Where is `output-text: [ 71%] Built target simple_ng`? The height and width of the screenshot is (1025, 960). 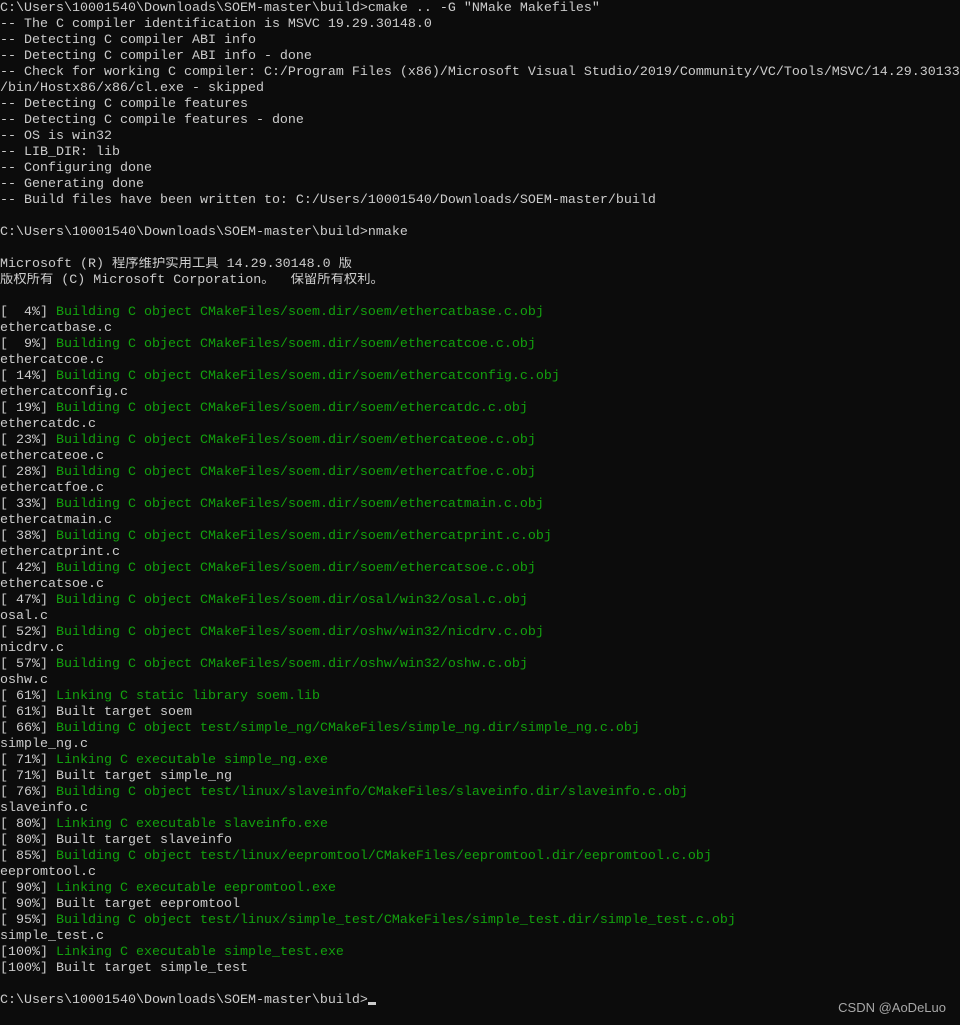 output-text: [ 71%] Built target simple_ng is located at coordinates (116, 776).